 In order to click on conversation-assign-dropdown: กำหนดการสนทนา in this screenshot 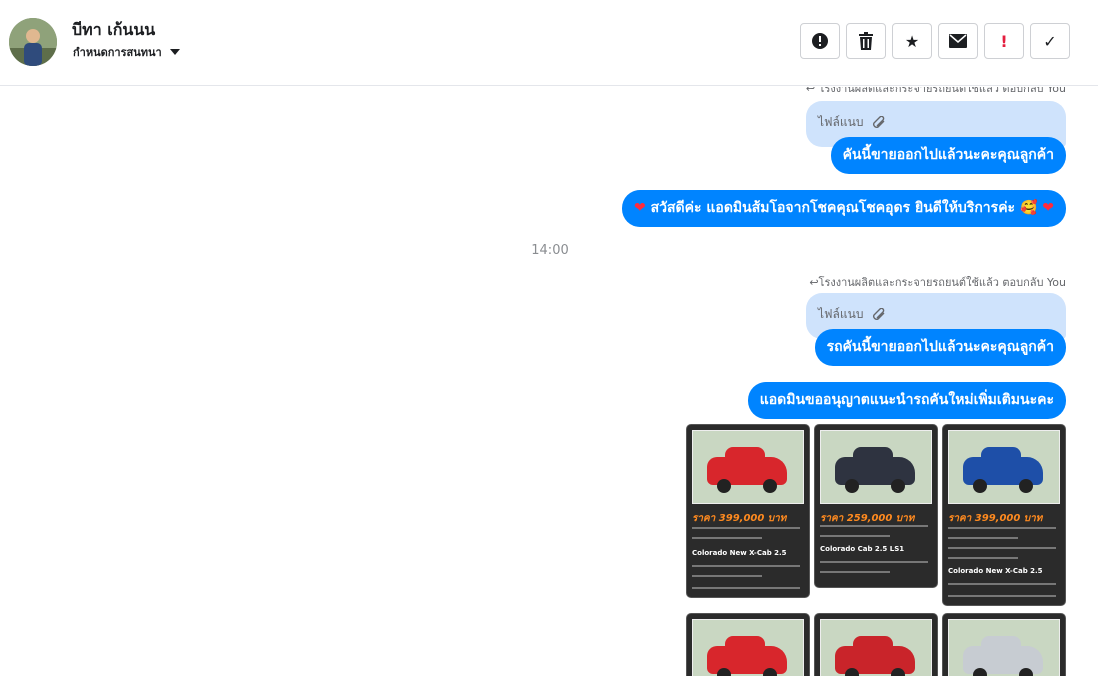, I will do `click(126, 52)`.